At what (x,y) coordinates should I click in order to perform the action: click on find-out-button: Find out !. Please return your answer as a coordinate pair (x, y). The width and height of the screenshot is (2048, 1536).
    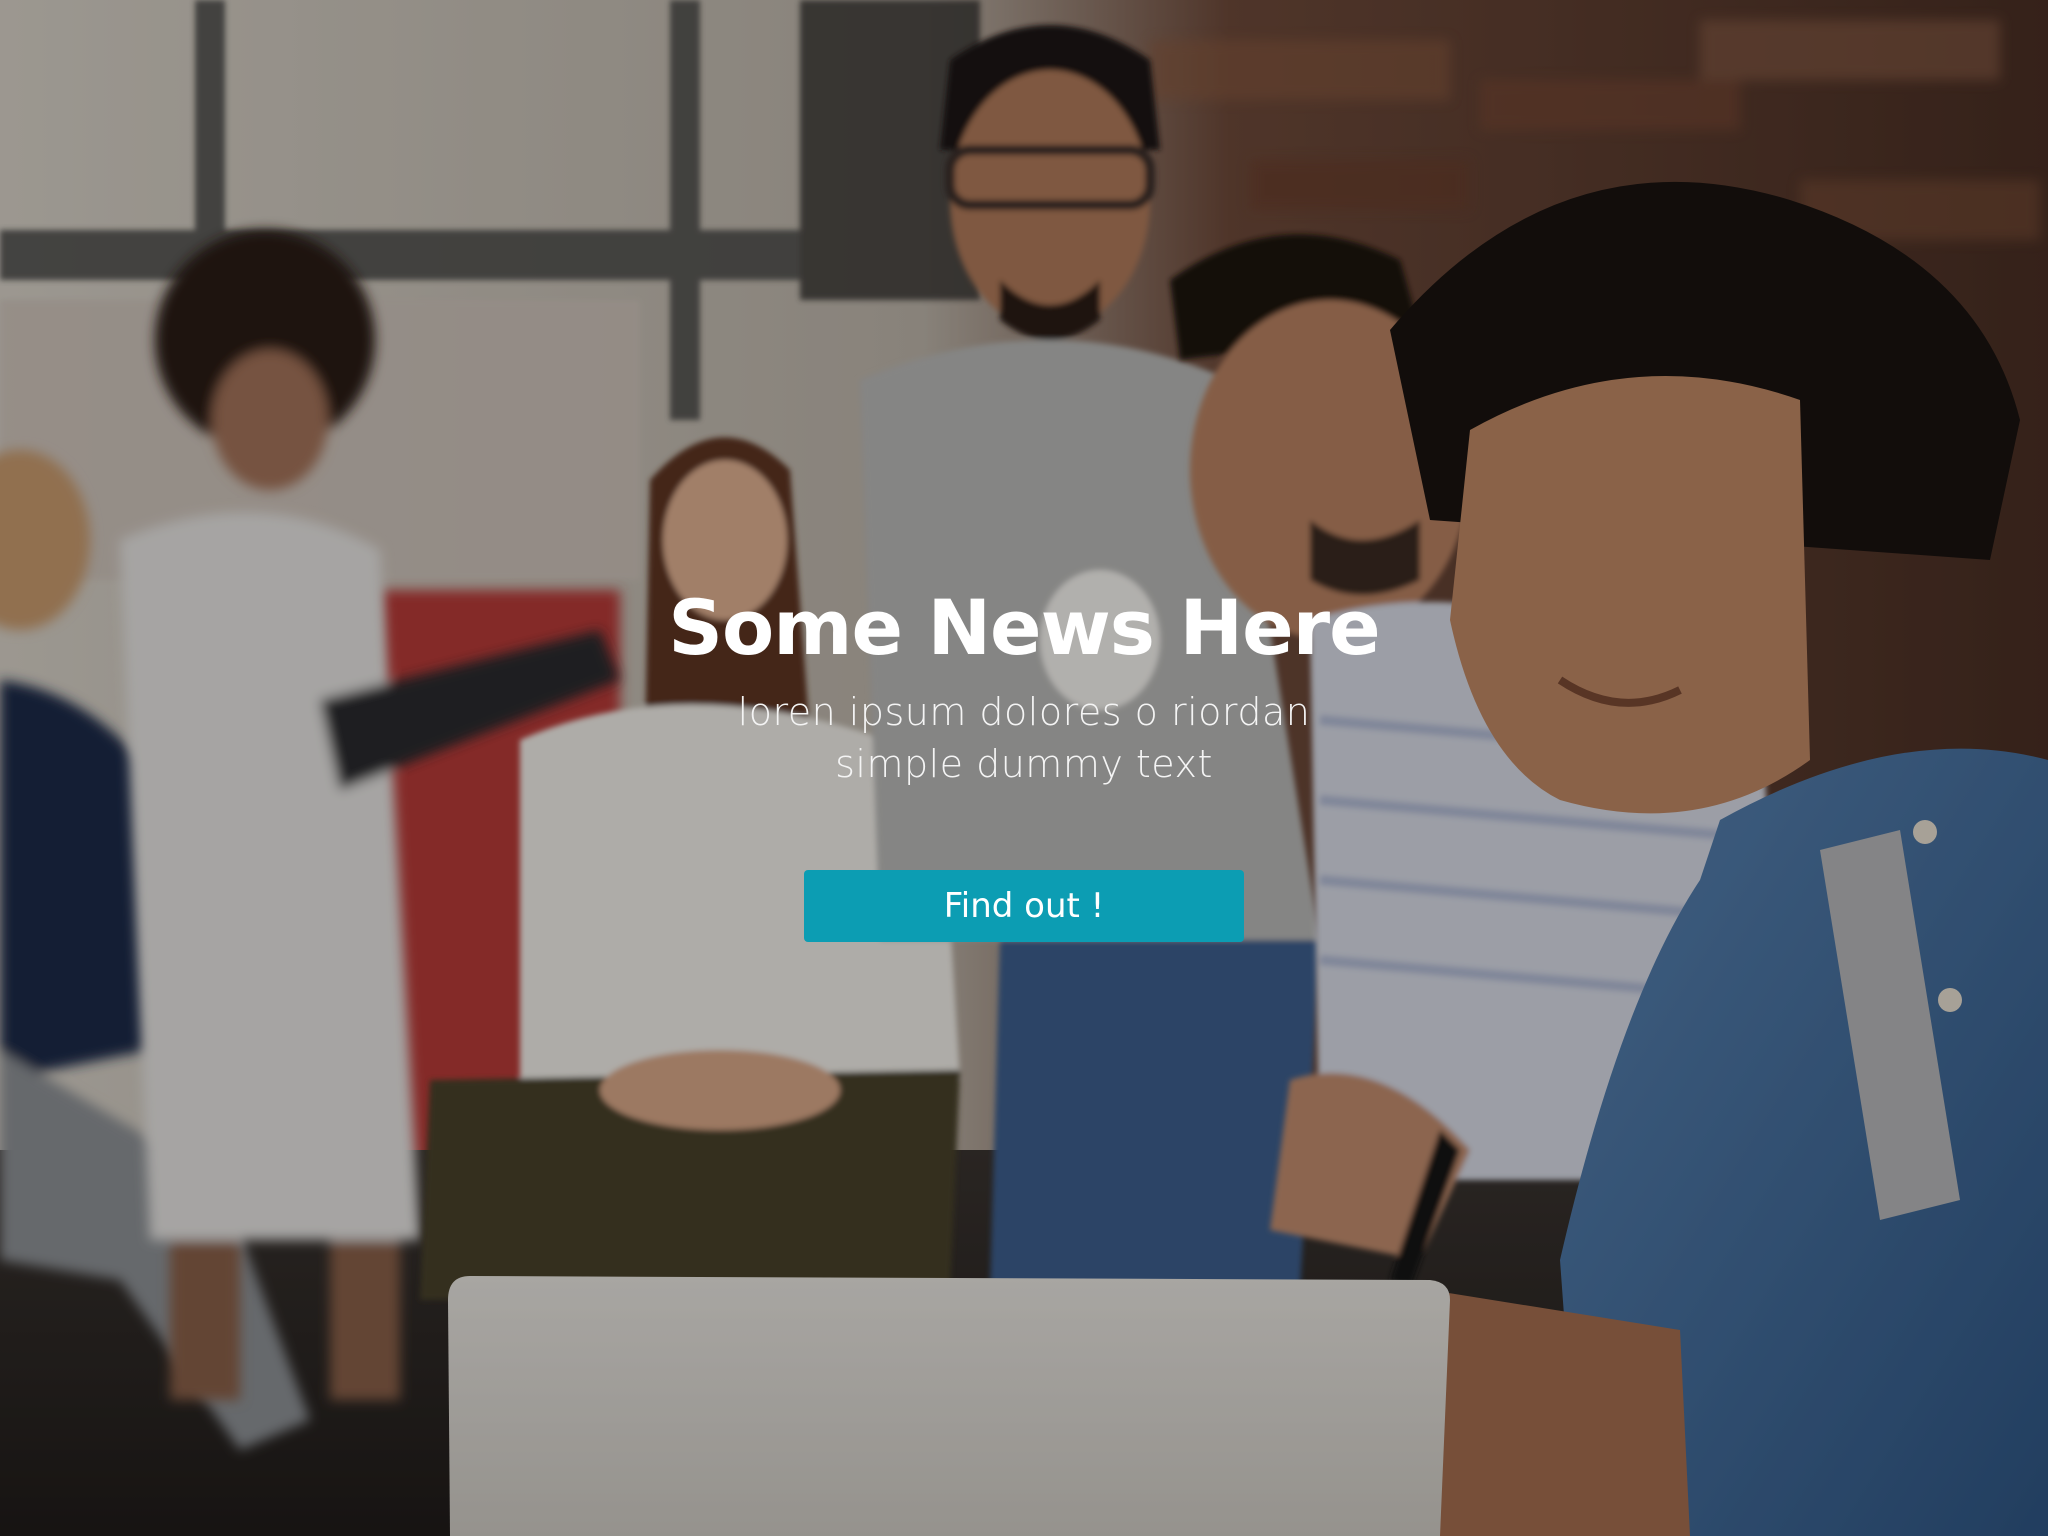
    Looking at the image, I should click on (1024, 906).